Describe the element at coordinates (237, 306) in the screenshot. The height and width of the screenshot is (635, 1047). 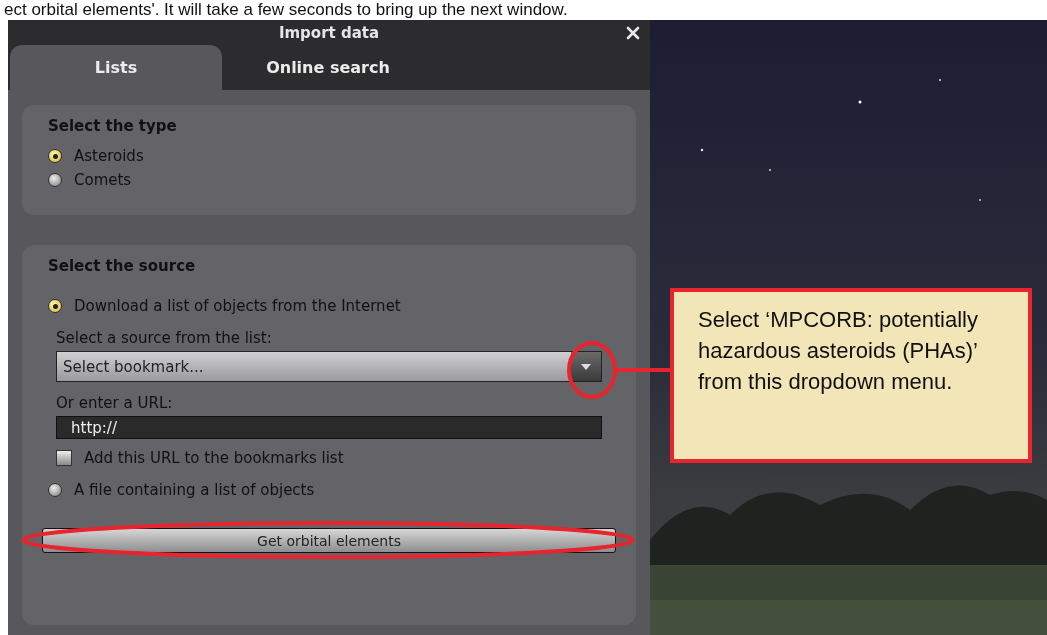
I see `radio-label: Download a list of objects from the Internet` at that location.